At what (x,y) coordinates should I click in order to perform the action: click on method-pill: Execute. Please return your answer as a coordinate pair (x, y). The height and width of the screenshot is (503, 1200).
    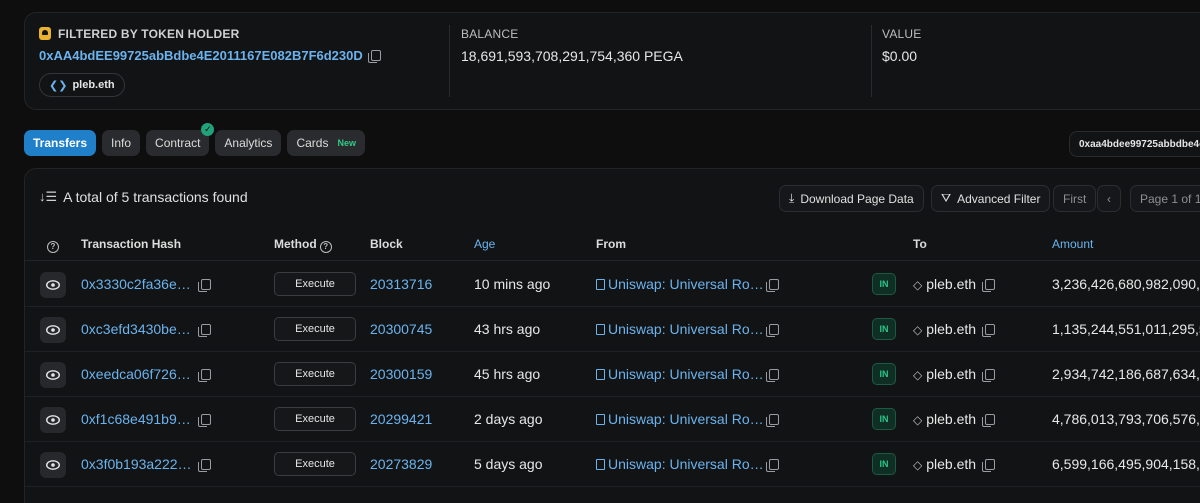
    Looking at the image, I should click on (315, 464).